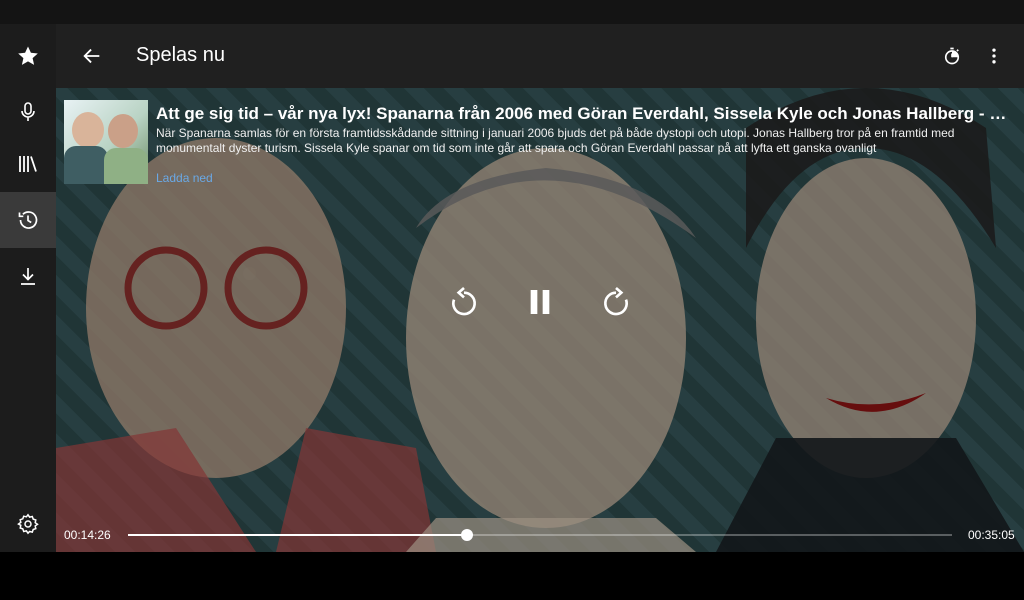 The image size is (1024, 600). I want to click on arrow-back-icon, so click(91, 56).